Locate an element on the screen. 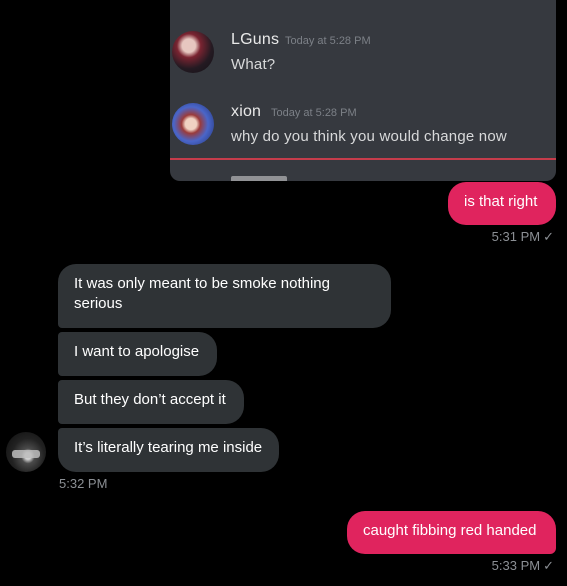 This screenshot has width=567, height=586. outgoing-message: caught fibbing red handed is located at coordinates (451, 532).